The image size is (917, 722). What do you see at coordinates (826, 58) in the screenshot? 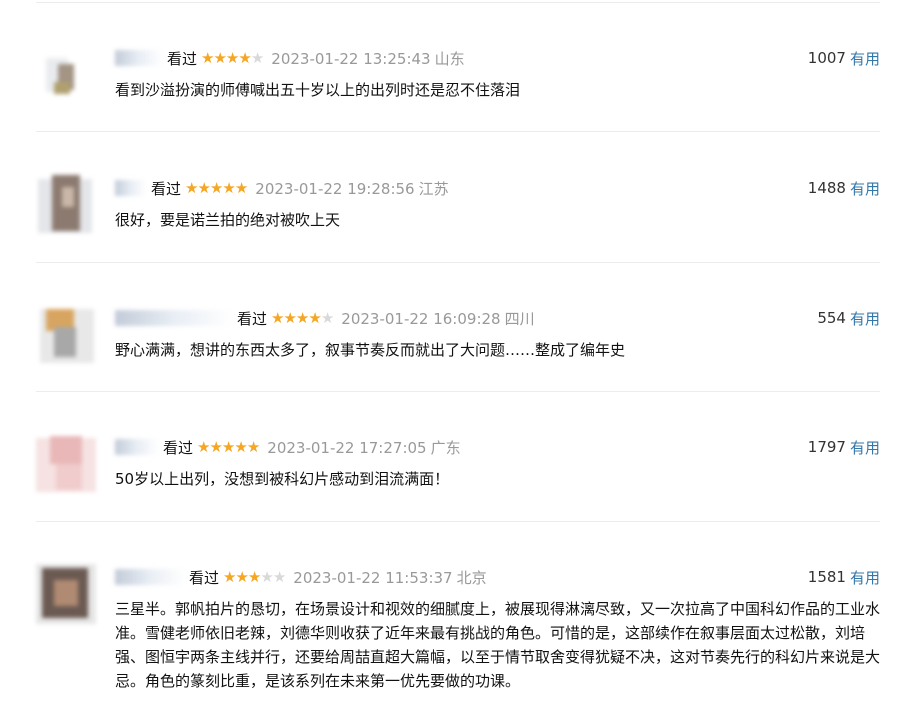
I see `vote-count: 1007` at bounding box center [826, 58].